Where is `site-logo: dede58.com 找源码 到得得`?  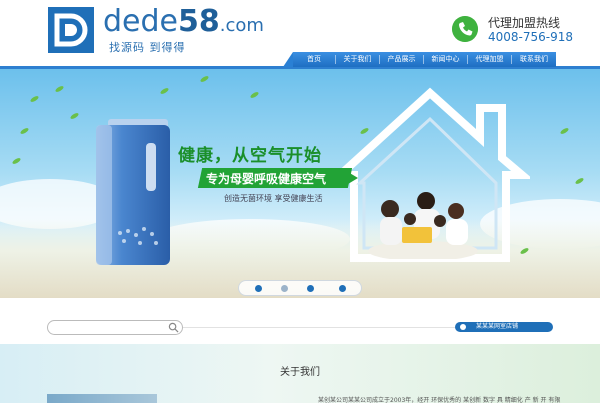 site-logo: dede58.com 找源码 到得得 is located at coordinates (167, 30).